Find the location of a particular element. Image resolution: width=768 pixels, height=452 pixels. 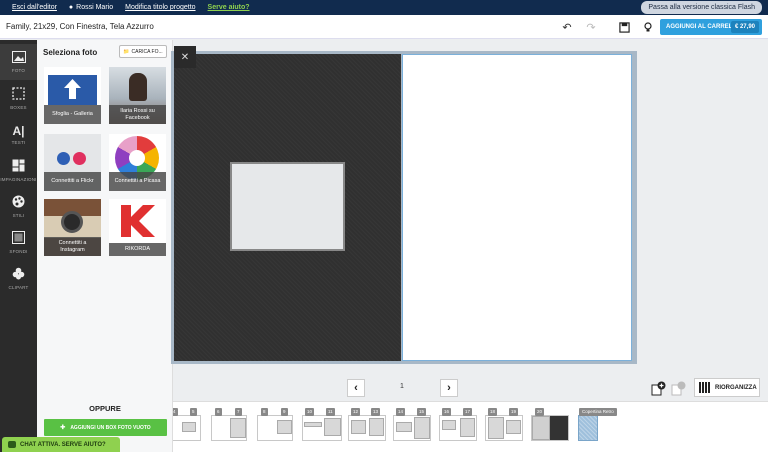

rail-item-boxes: BOXES is located at coordinates (18, 98).